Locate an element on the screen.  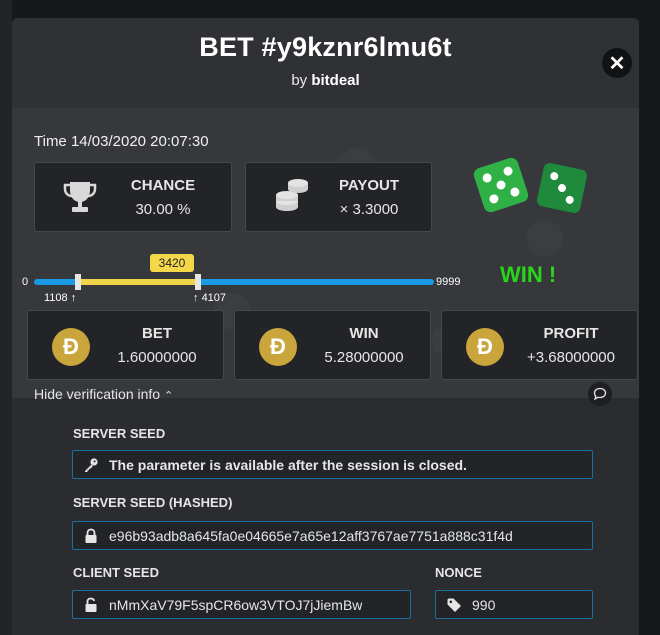
unlock-icon is located at coordinates (91, 604).